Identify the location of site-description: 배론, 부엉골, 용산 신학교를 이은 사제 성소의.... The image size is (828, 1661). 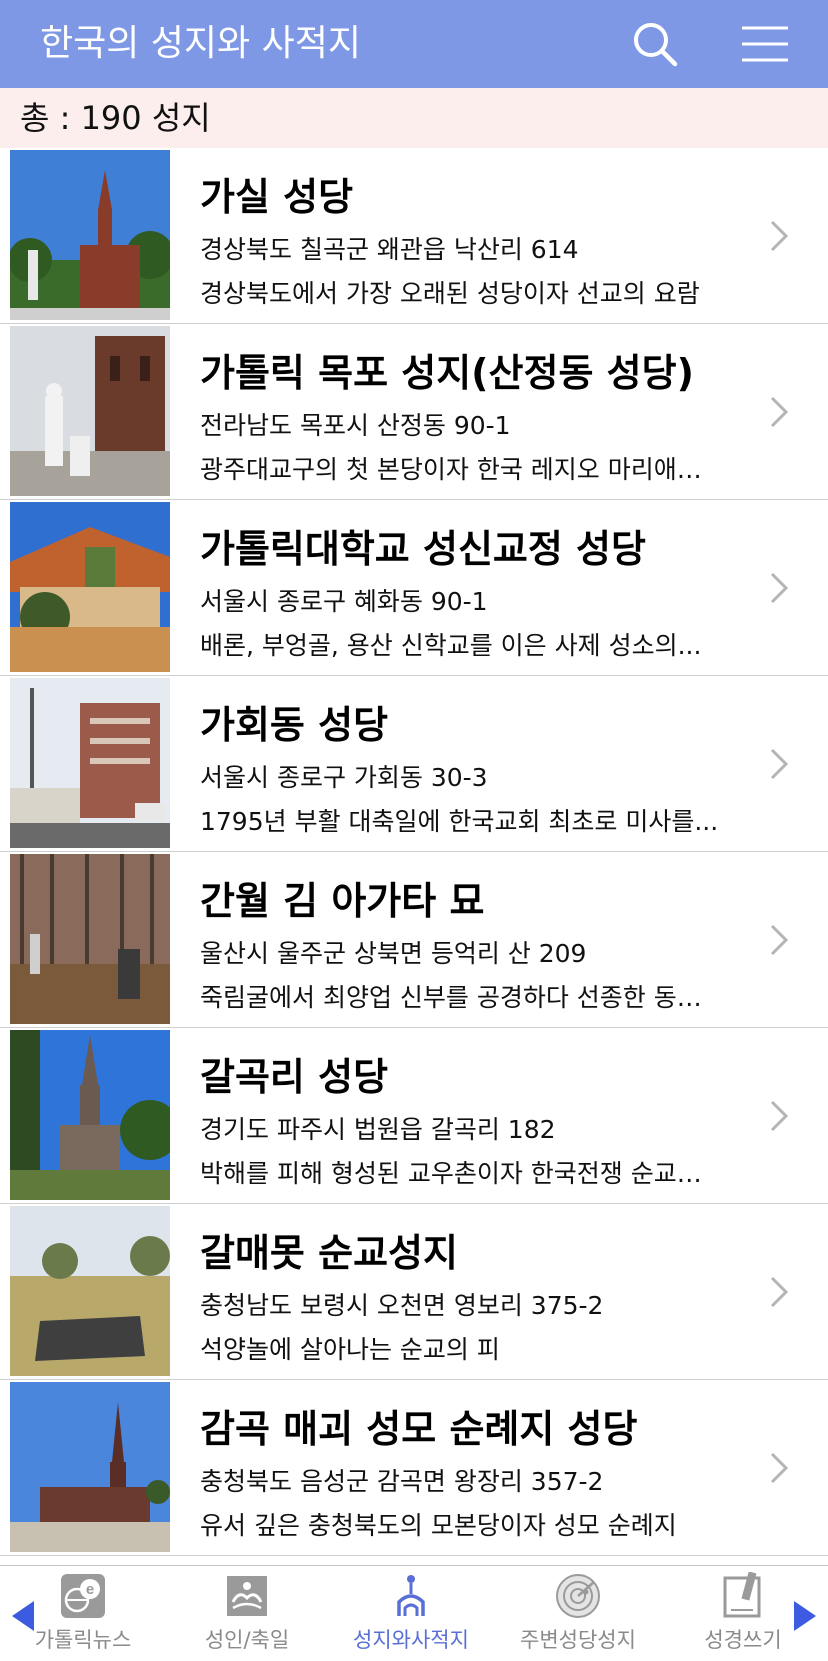
(451, 645).